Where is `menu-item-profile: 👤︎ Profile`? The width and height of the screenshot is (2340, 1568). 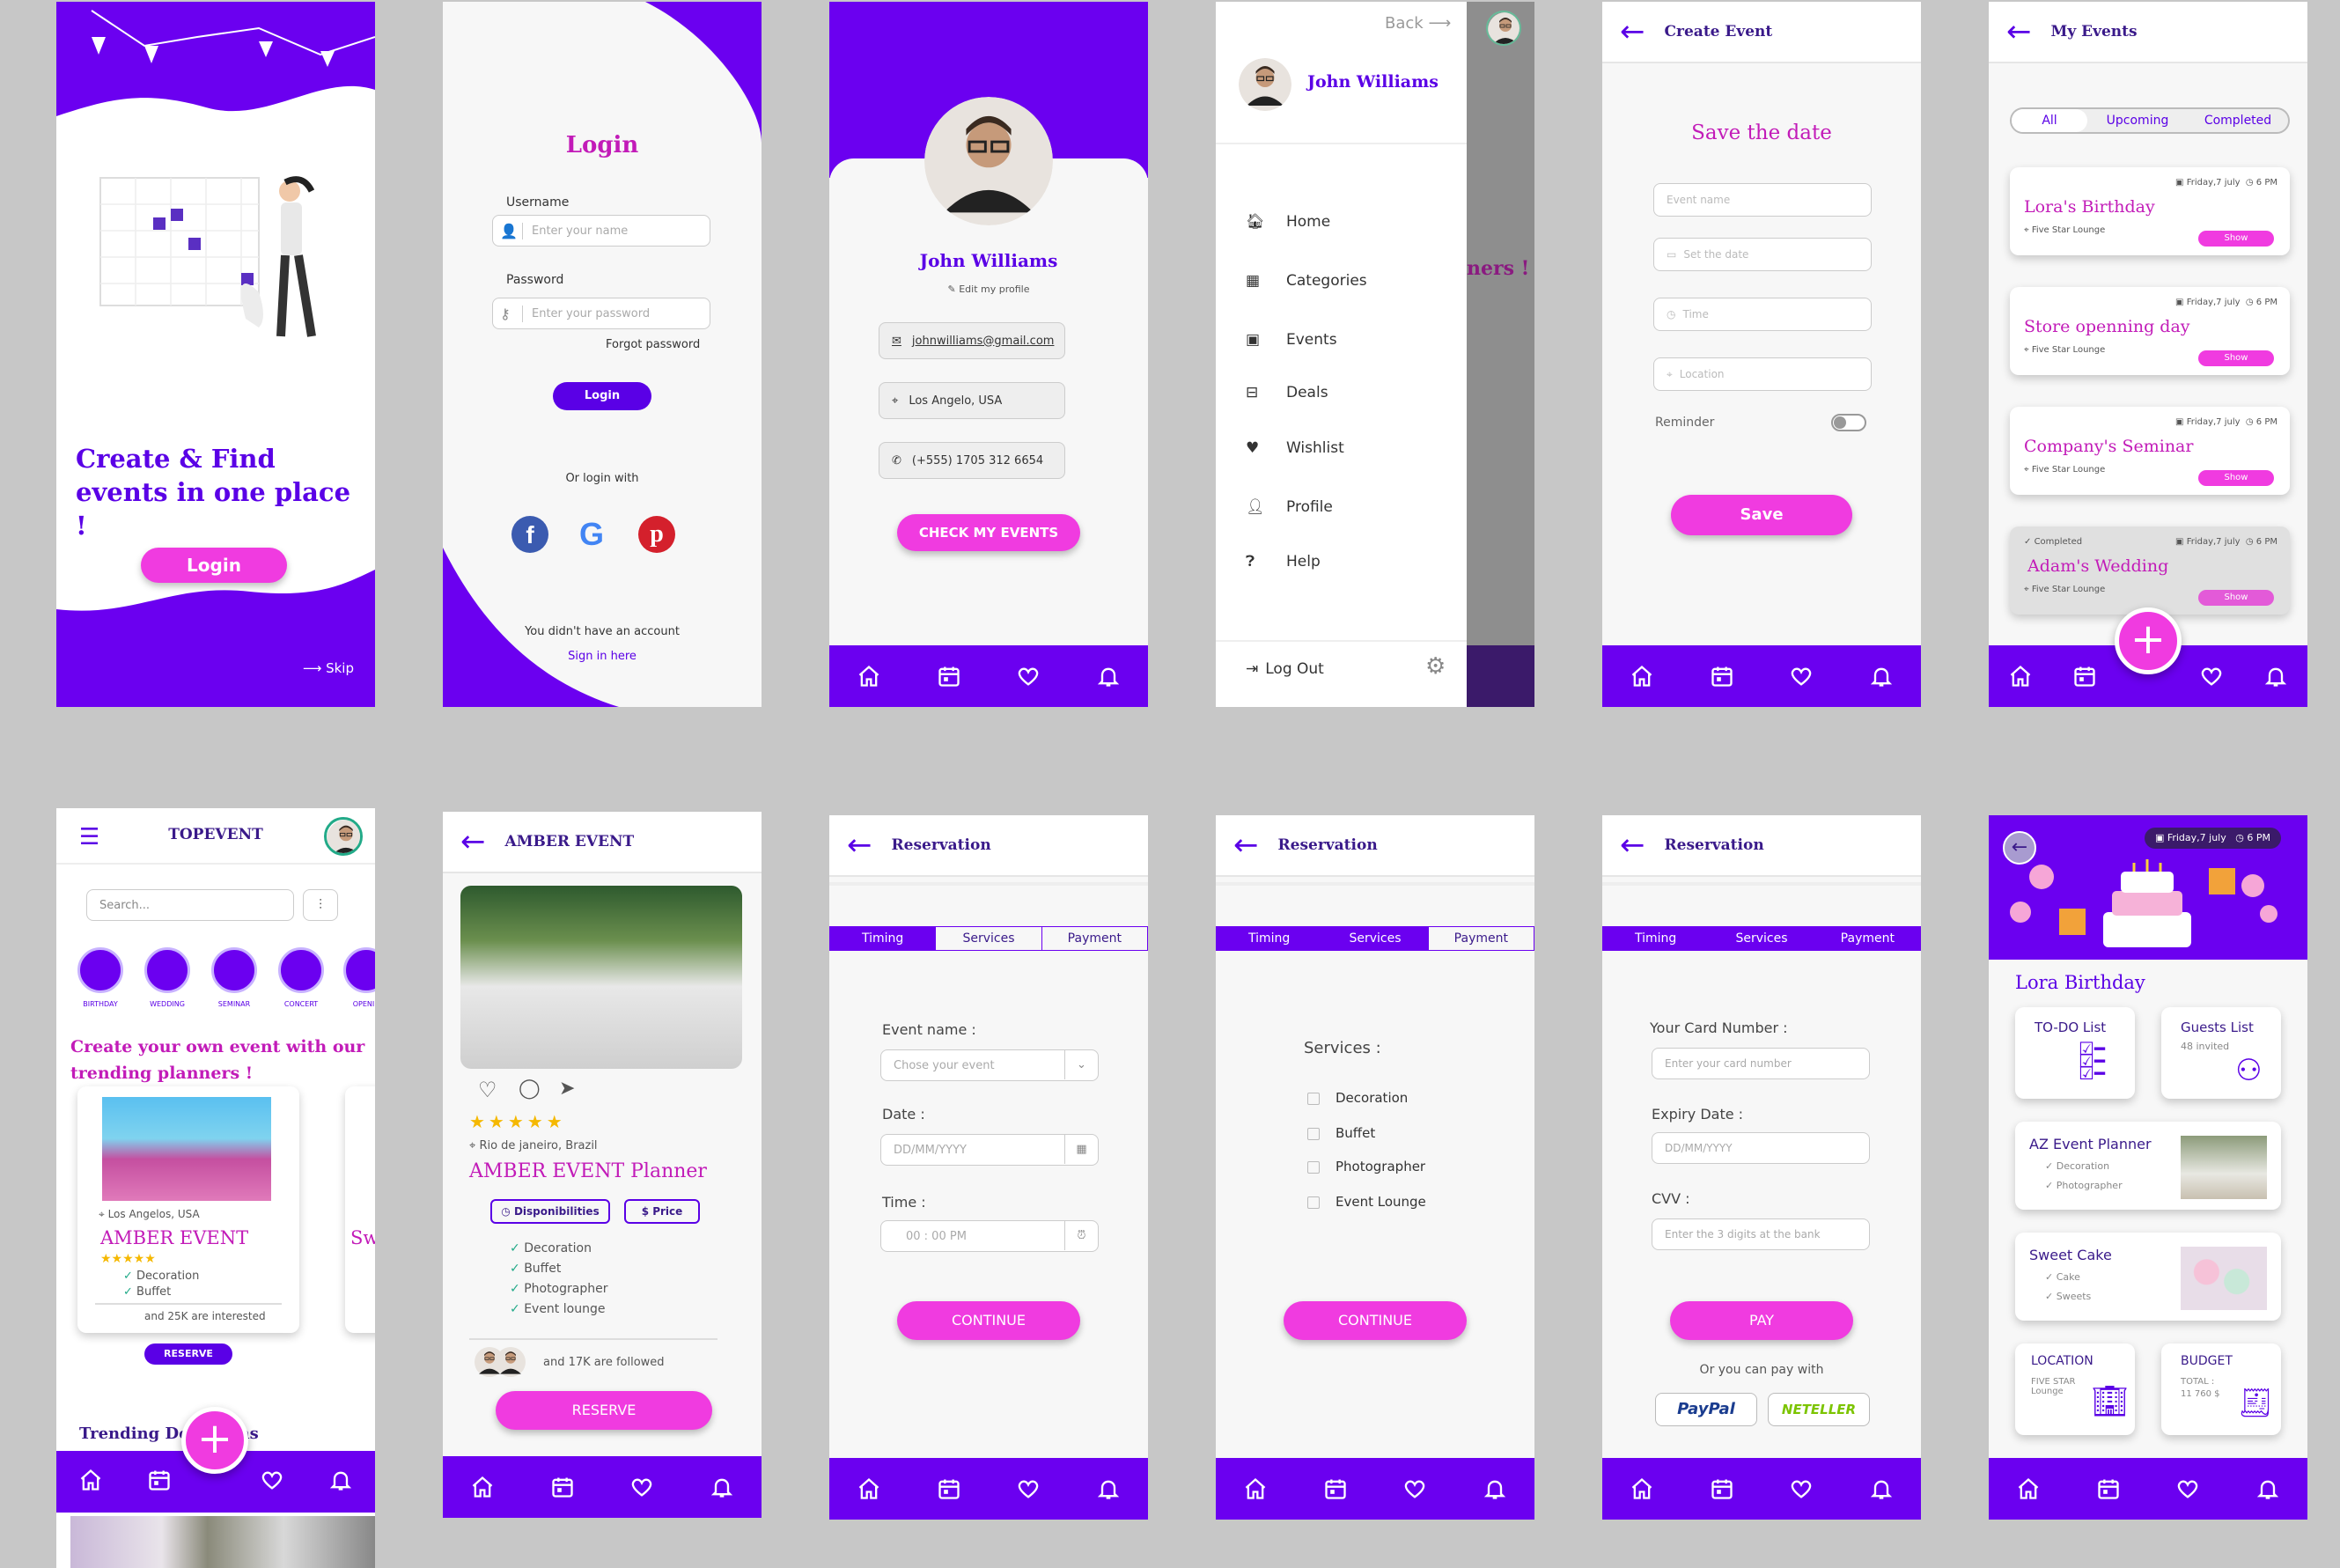
menu-item-profile: 👤︎ Profile is located at coordinates (1289, 507).